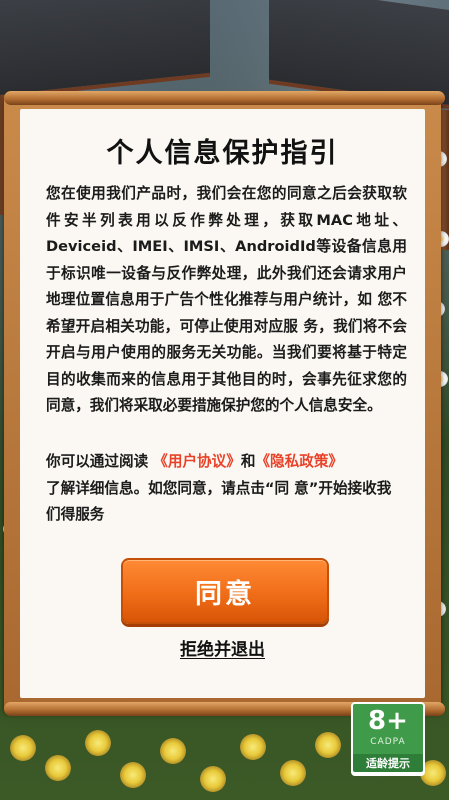 The width and height of the screenshot is (449, 800). What do you see at coordinates (222, 647) in the screenshot?
I see `reject-and-exit-link: 拒绝并退出` at bounding box center [222, 647].